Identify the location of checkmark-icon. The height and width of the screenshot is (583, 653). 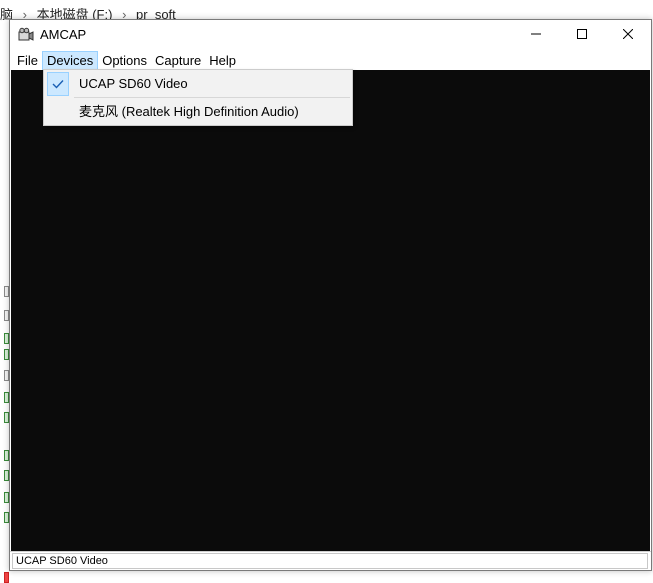
(58, 84).